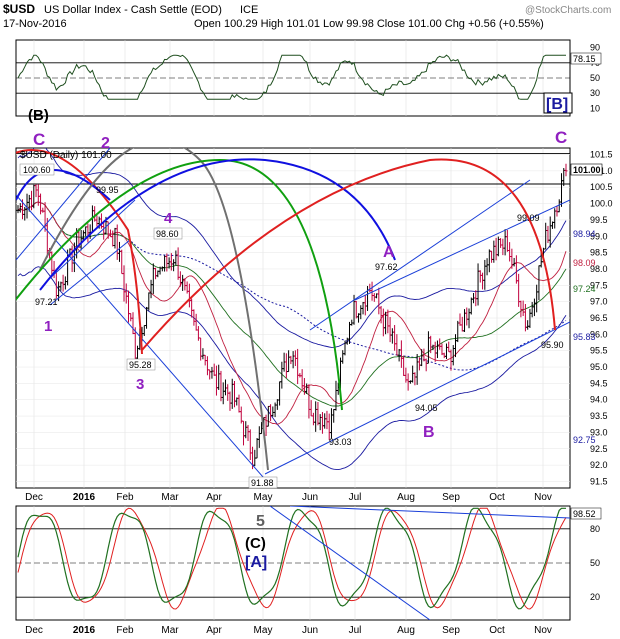 The width and height of the screenshot is (620, 639). What do you see at coordinates (595, 78) in the screenshot?
I see `rsi-tick-label: 50` at bounding box center [595, 78].